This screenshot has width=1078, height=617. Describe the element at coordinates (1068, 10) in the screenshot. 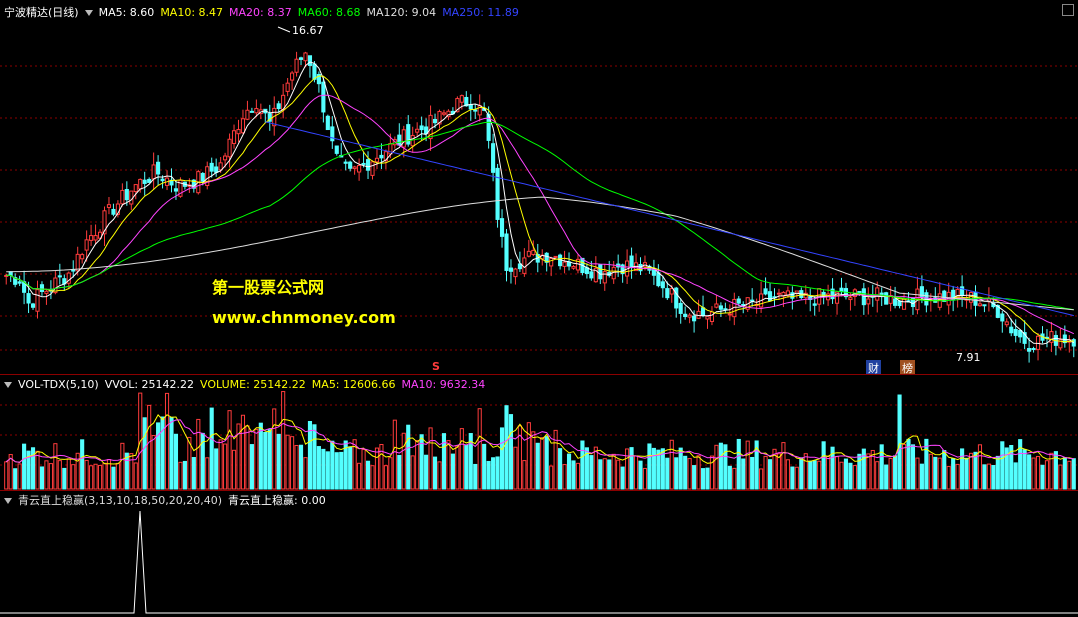

I see `maximize-icon` at that location.